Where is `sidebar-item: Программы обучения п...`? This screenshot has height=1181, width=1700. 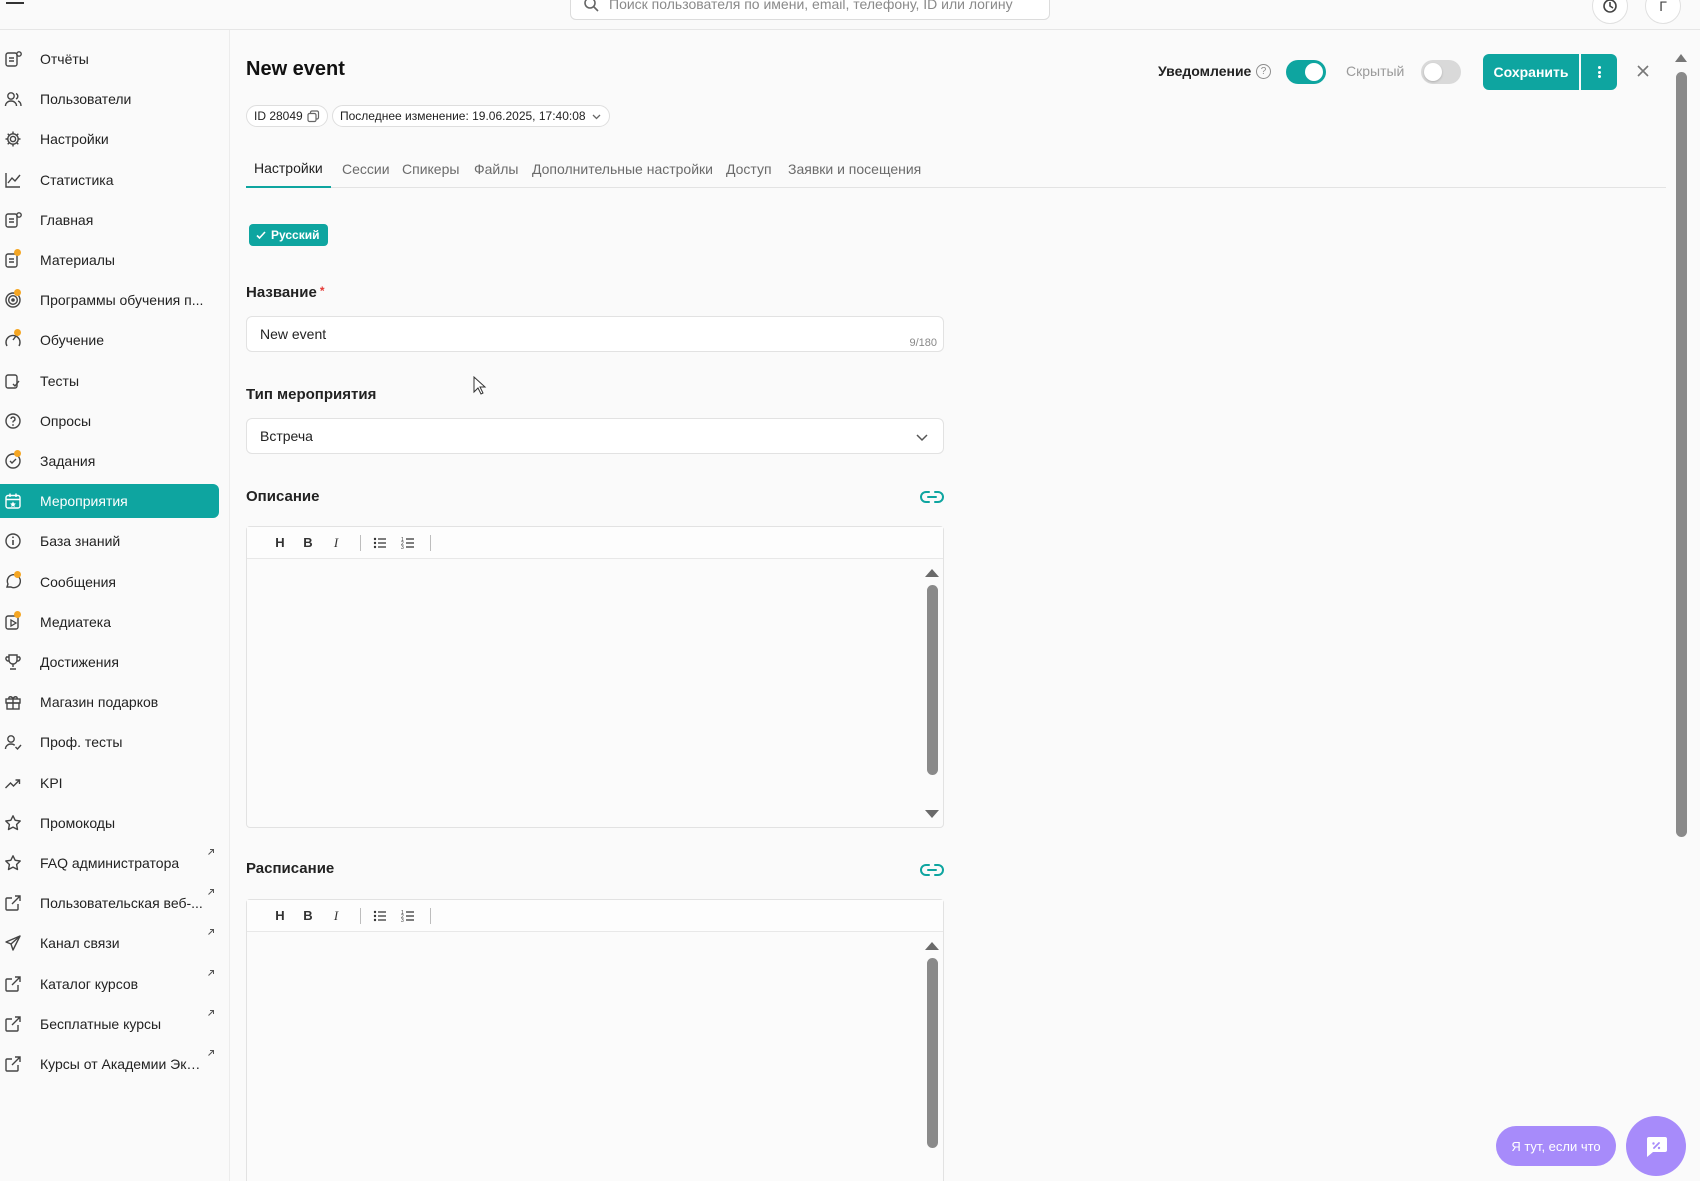 sidebar-item: Программы обучения п... is located at coordinates (109, 300).